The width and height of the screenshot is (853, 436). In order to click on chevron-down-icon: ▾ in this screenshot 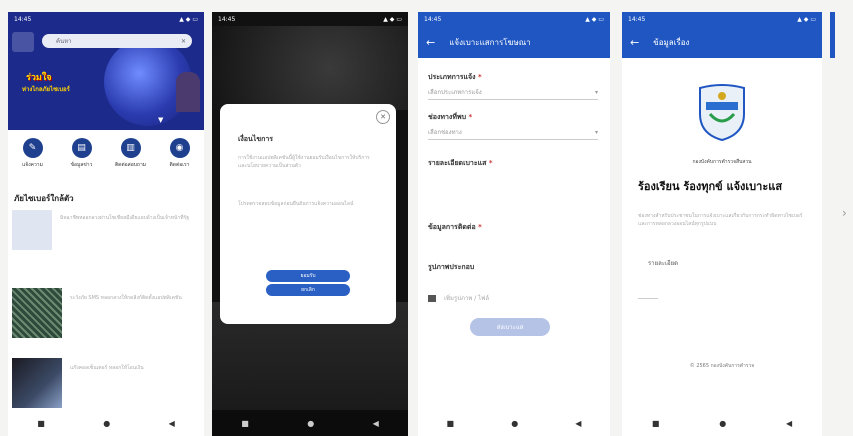, I will do `click(596, 132)`.